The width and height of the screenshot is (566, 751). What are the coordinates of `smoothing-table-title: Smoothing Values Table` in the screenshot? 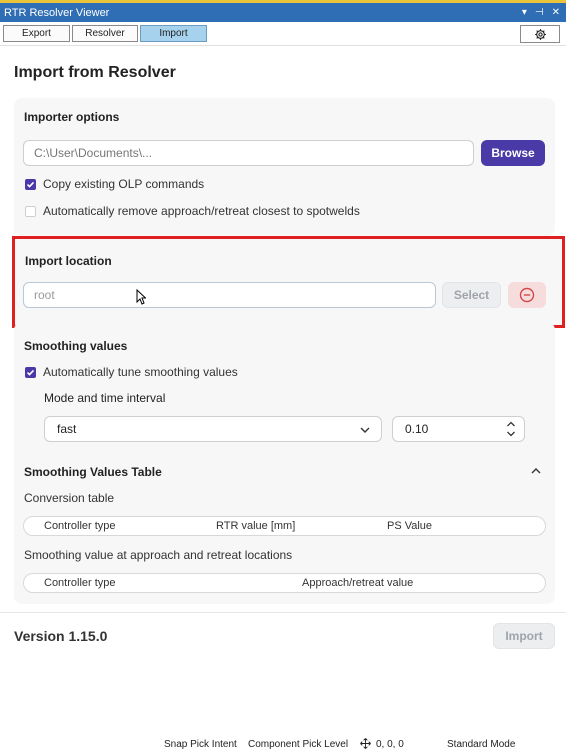 It's located at (93, 472).